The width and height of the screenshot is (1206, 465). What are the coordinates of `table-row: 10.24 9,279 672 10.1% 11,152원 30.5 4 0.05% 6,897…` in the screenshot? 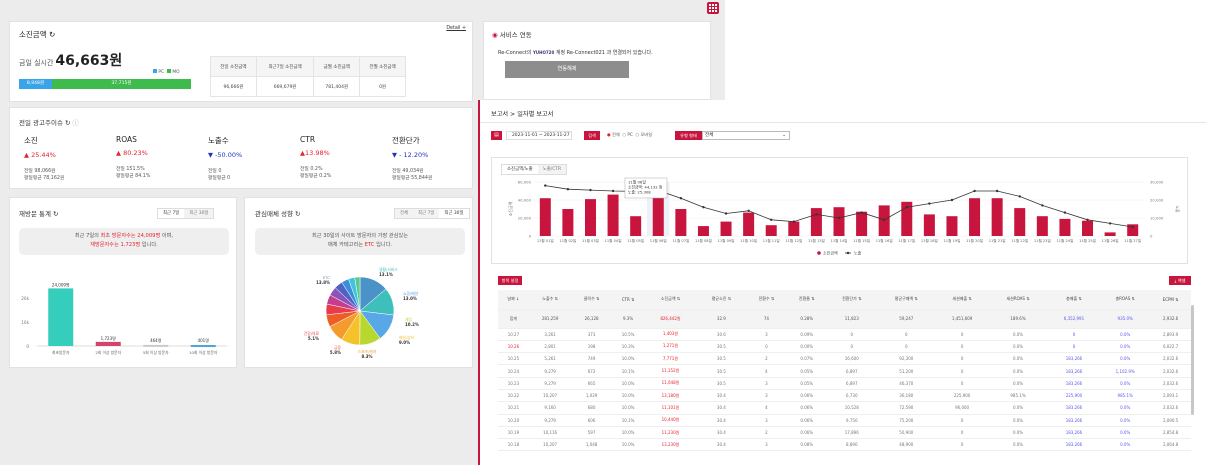 It's located at (844, 371).